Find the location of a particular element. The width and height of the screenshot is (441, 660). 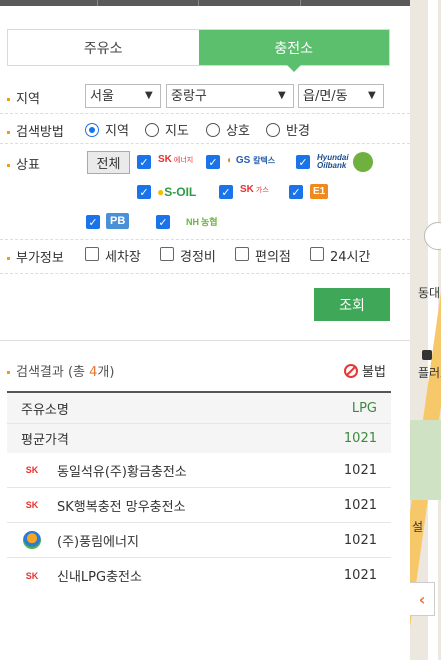

checkbox-pb: ✓ is located at coordinates (93, 222).